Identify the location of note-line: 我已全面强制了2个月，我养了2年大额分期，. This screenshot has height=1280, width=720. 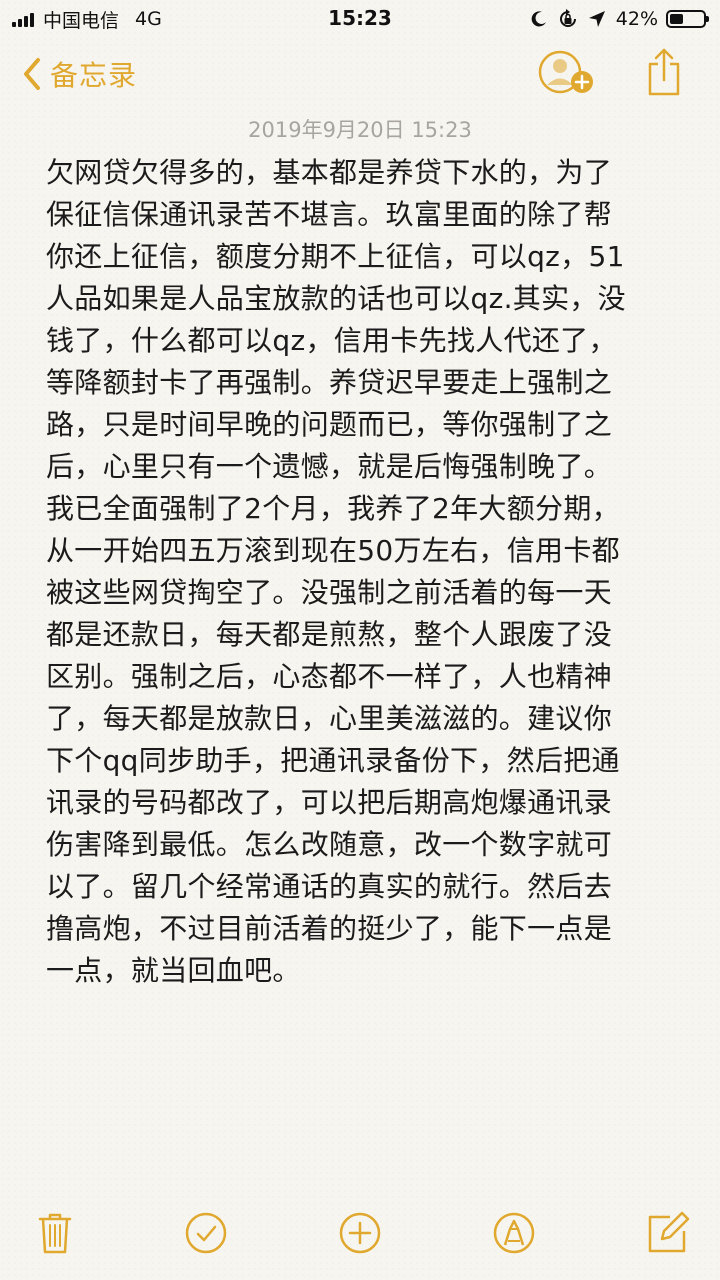
(333, 508).